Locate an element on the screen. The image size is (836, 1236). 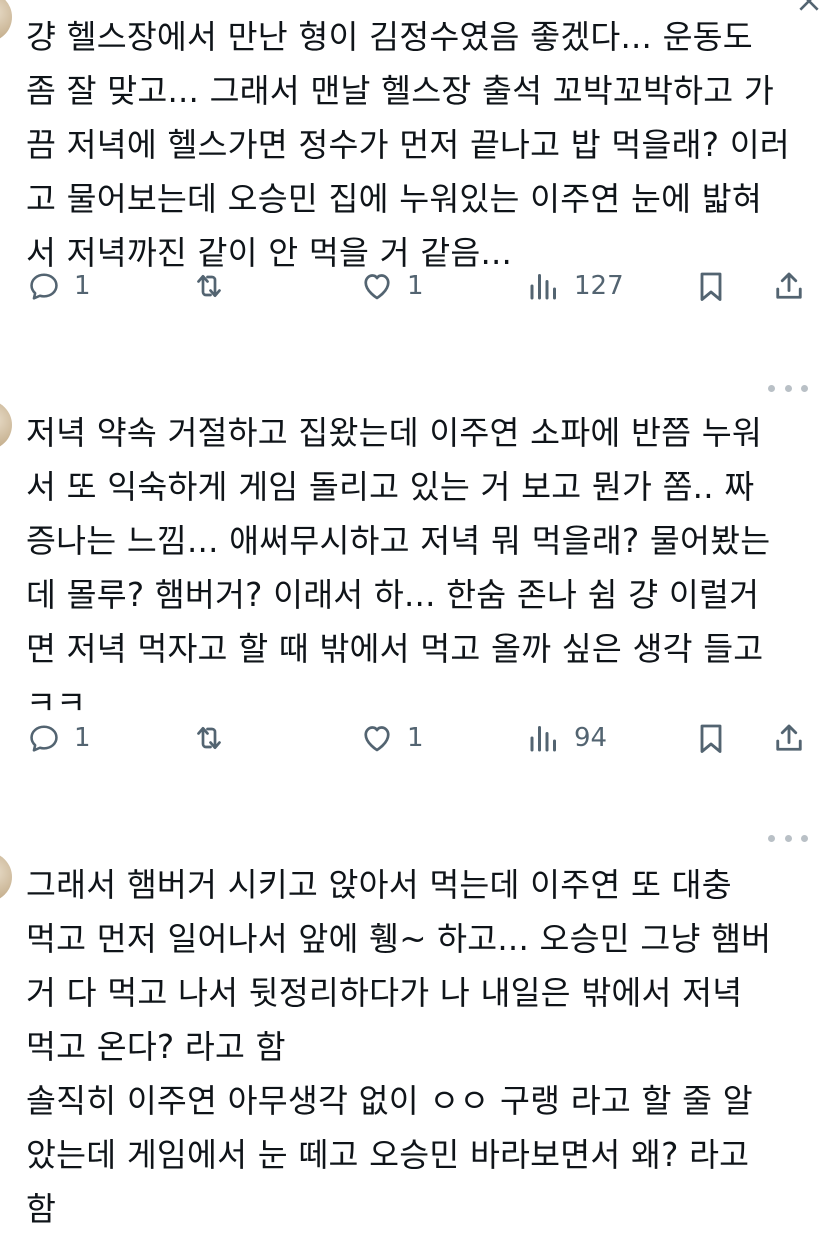
tweet-actions: 1 1 127 is located at coordinates (421, 286).